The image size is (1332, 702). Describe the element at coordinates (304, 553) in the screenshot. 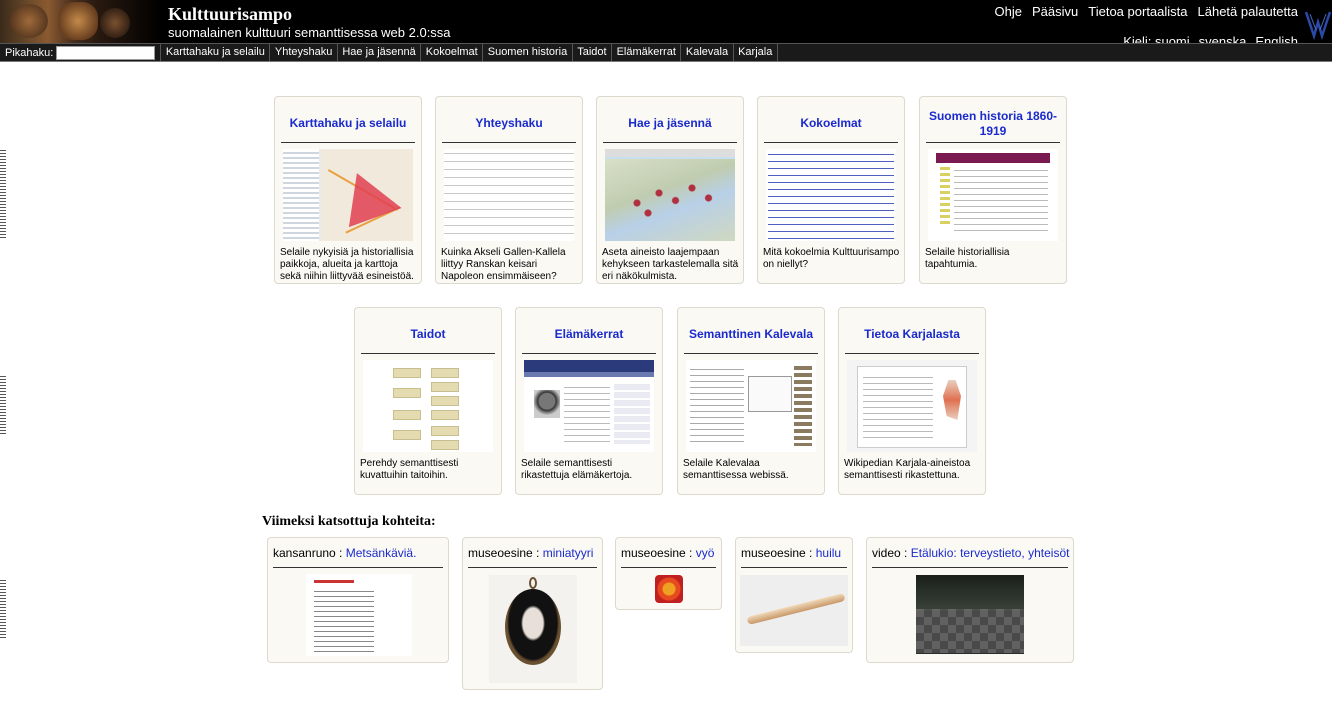

I see `recent-item-type: kansanruno` at that location.